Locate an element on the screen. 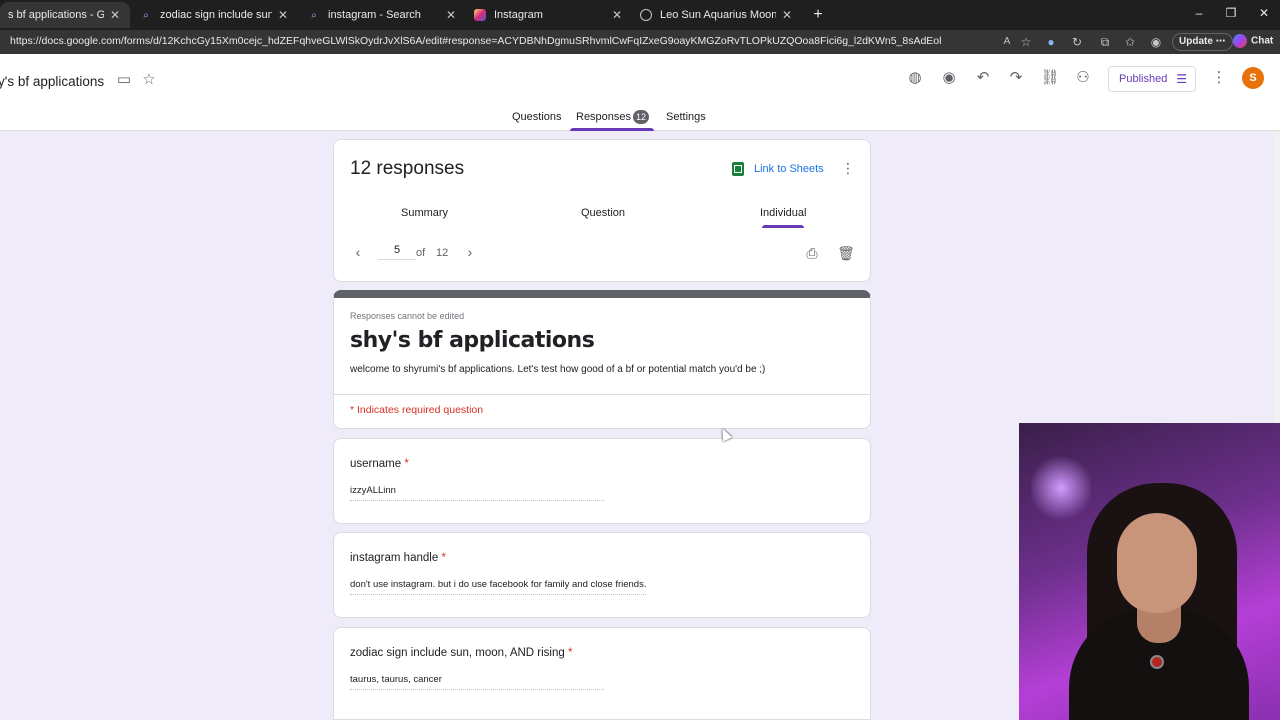  undo-icon: ↶ is located at coordinates (983, 78).